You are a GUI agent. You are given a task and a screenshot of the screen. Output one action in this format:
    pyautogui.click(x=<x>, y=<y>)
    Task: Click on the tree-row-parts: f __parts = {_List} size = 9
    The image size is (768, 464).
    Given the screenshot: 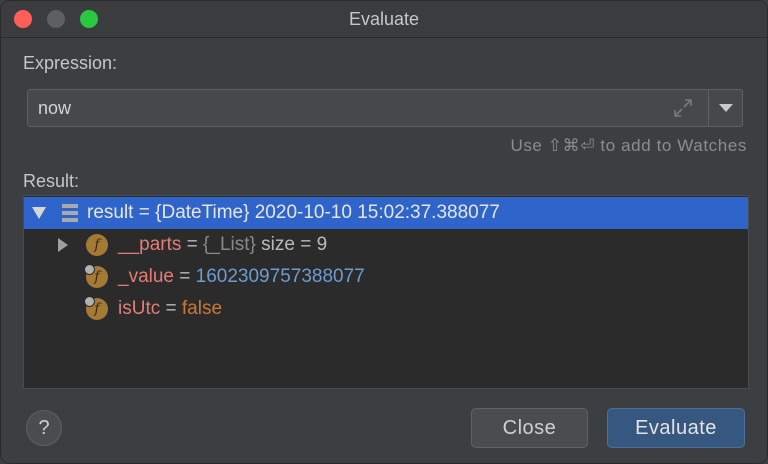 What is the action you would take?
    pyautogui.click(x=386, y=245)
    